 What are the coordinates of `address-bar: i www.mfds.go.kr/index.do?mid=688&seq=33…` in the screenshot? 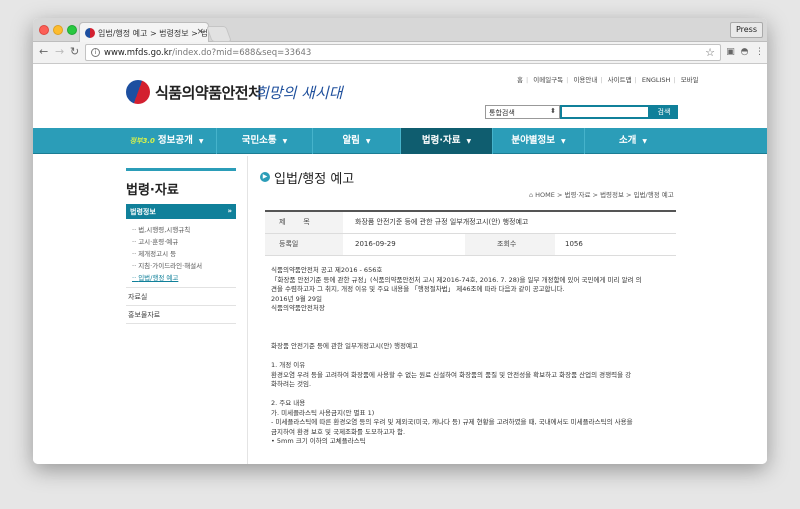 It's located at (403, 52).